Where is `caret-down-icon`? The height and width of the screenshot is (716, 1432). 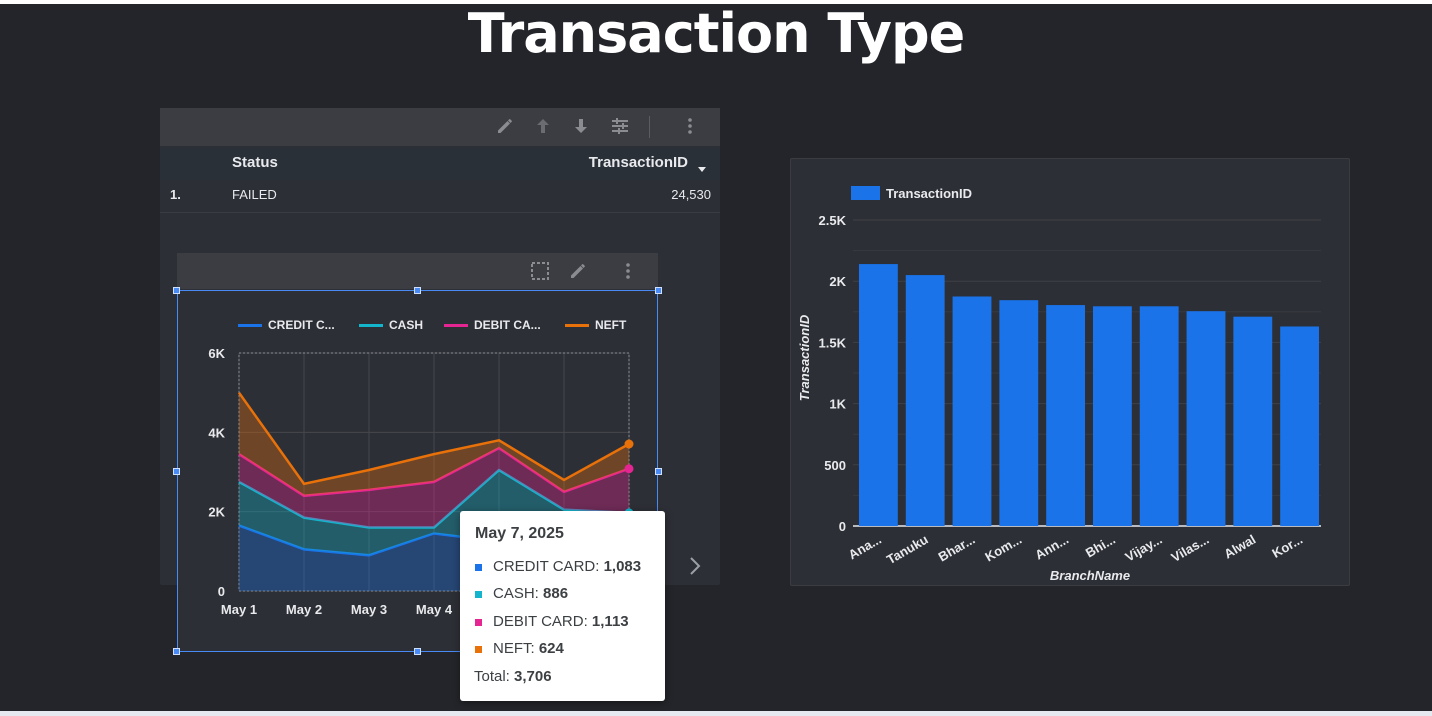 caret-down-icon is located at coordinates (702, 169).